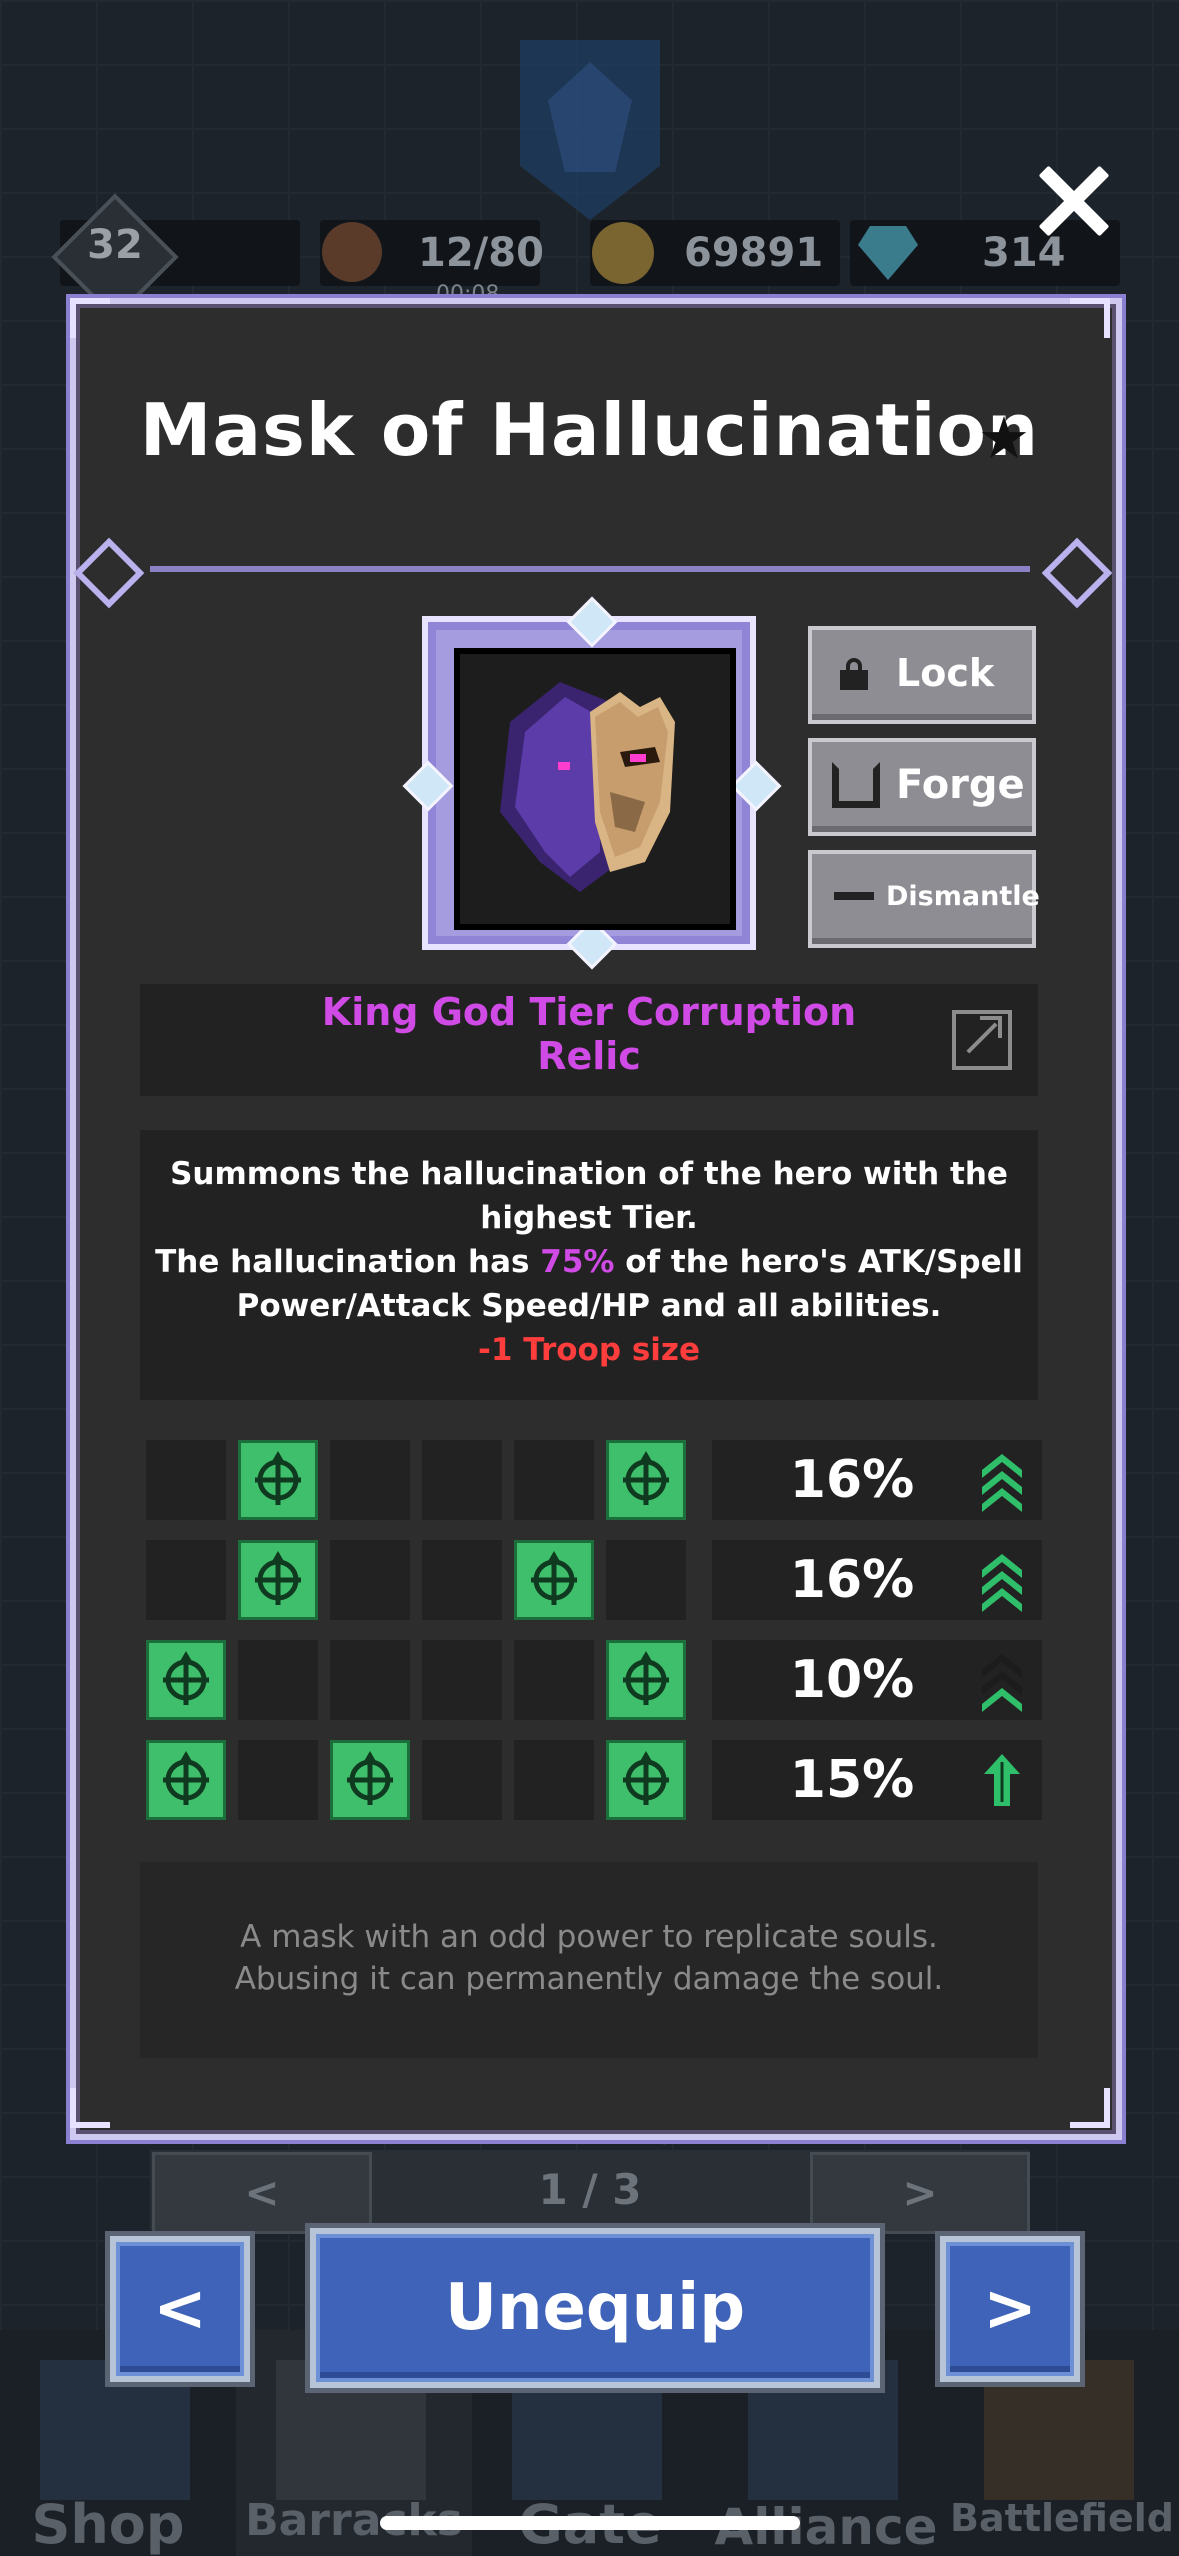 The height and width of the screenshot is (2556, 1179). What do you see at coordinates (945, 673) in the screenshot?
I see `lock-label: Lock` at bounding box center [945, 673].